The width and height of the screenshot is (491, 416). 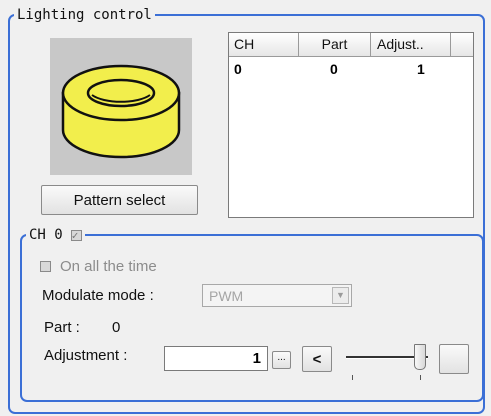 What do you see at coordinates (121, 111) in the screenshot?
I see `ring-light-icon` at bounding box center [121, 111].